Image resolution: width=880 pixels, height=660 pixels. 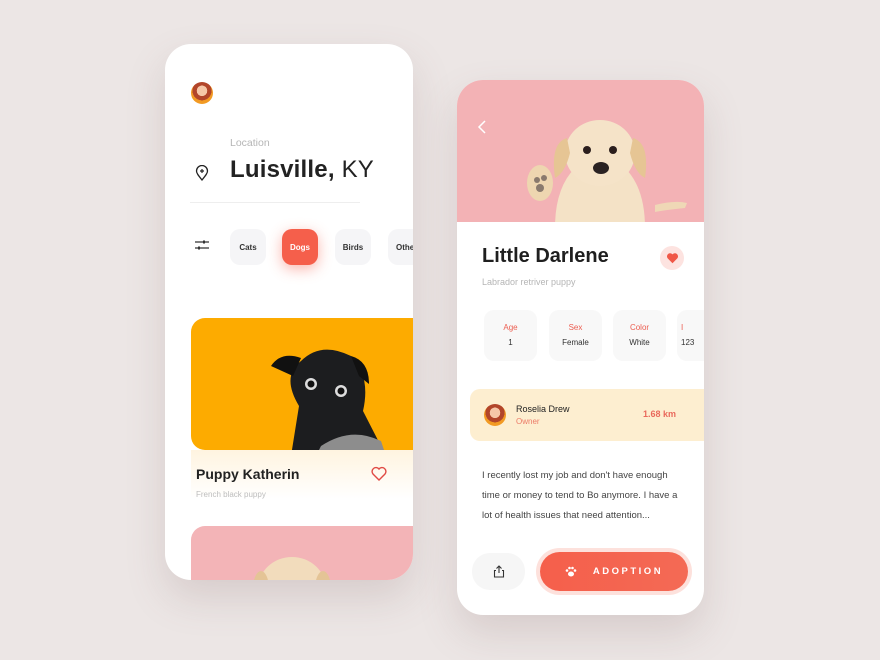 What do you see at coordinates (248, 474) in the screenshot?
I see `pet-name: Puppy Katherin` at bounding box center [248, 474].